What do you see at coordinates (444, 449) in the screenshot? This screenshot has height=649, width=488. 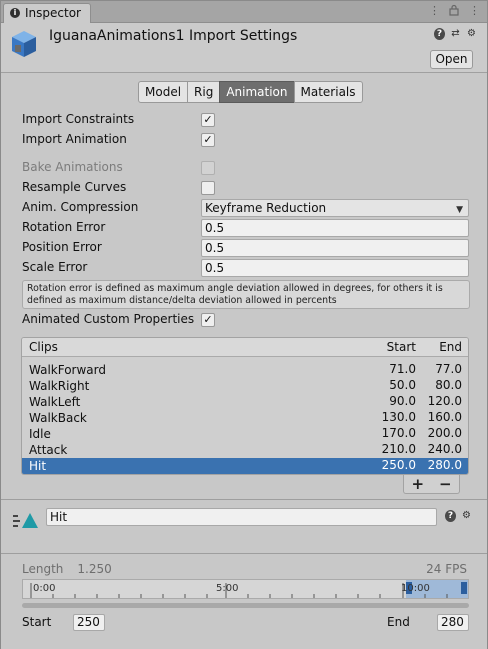 I see `clip-end: 240.0` at bounding box center [444, 449].